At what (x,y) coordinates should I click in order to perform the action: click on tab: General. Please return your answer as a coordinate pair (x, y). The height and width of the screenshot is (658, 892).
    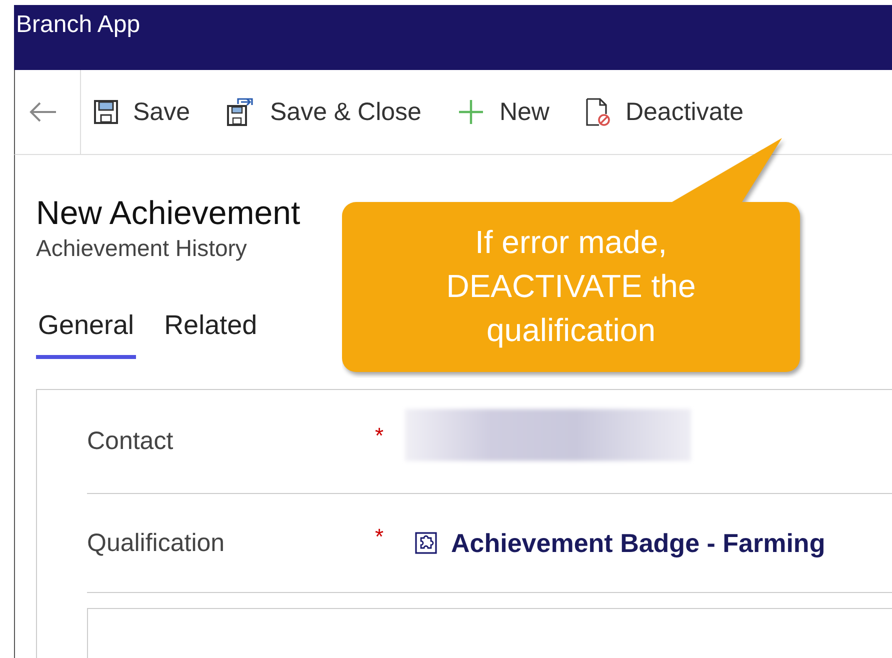
    Looking at the image, I should click on (86, 334).